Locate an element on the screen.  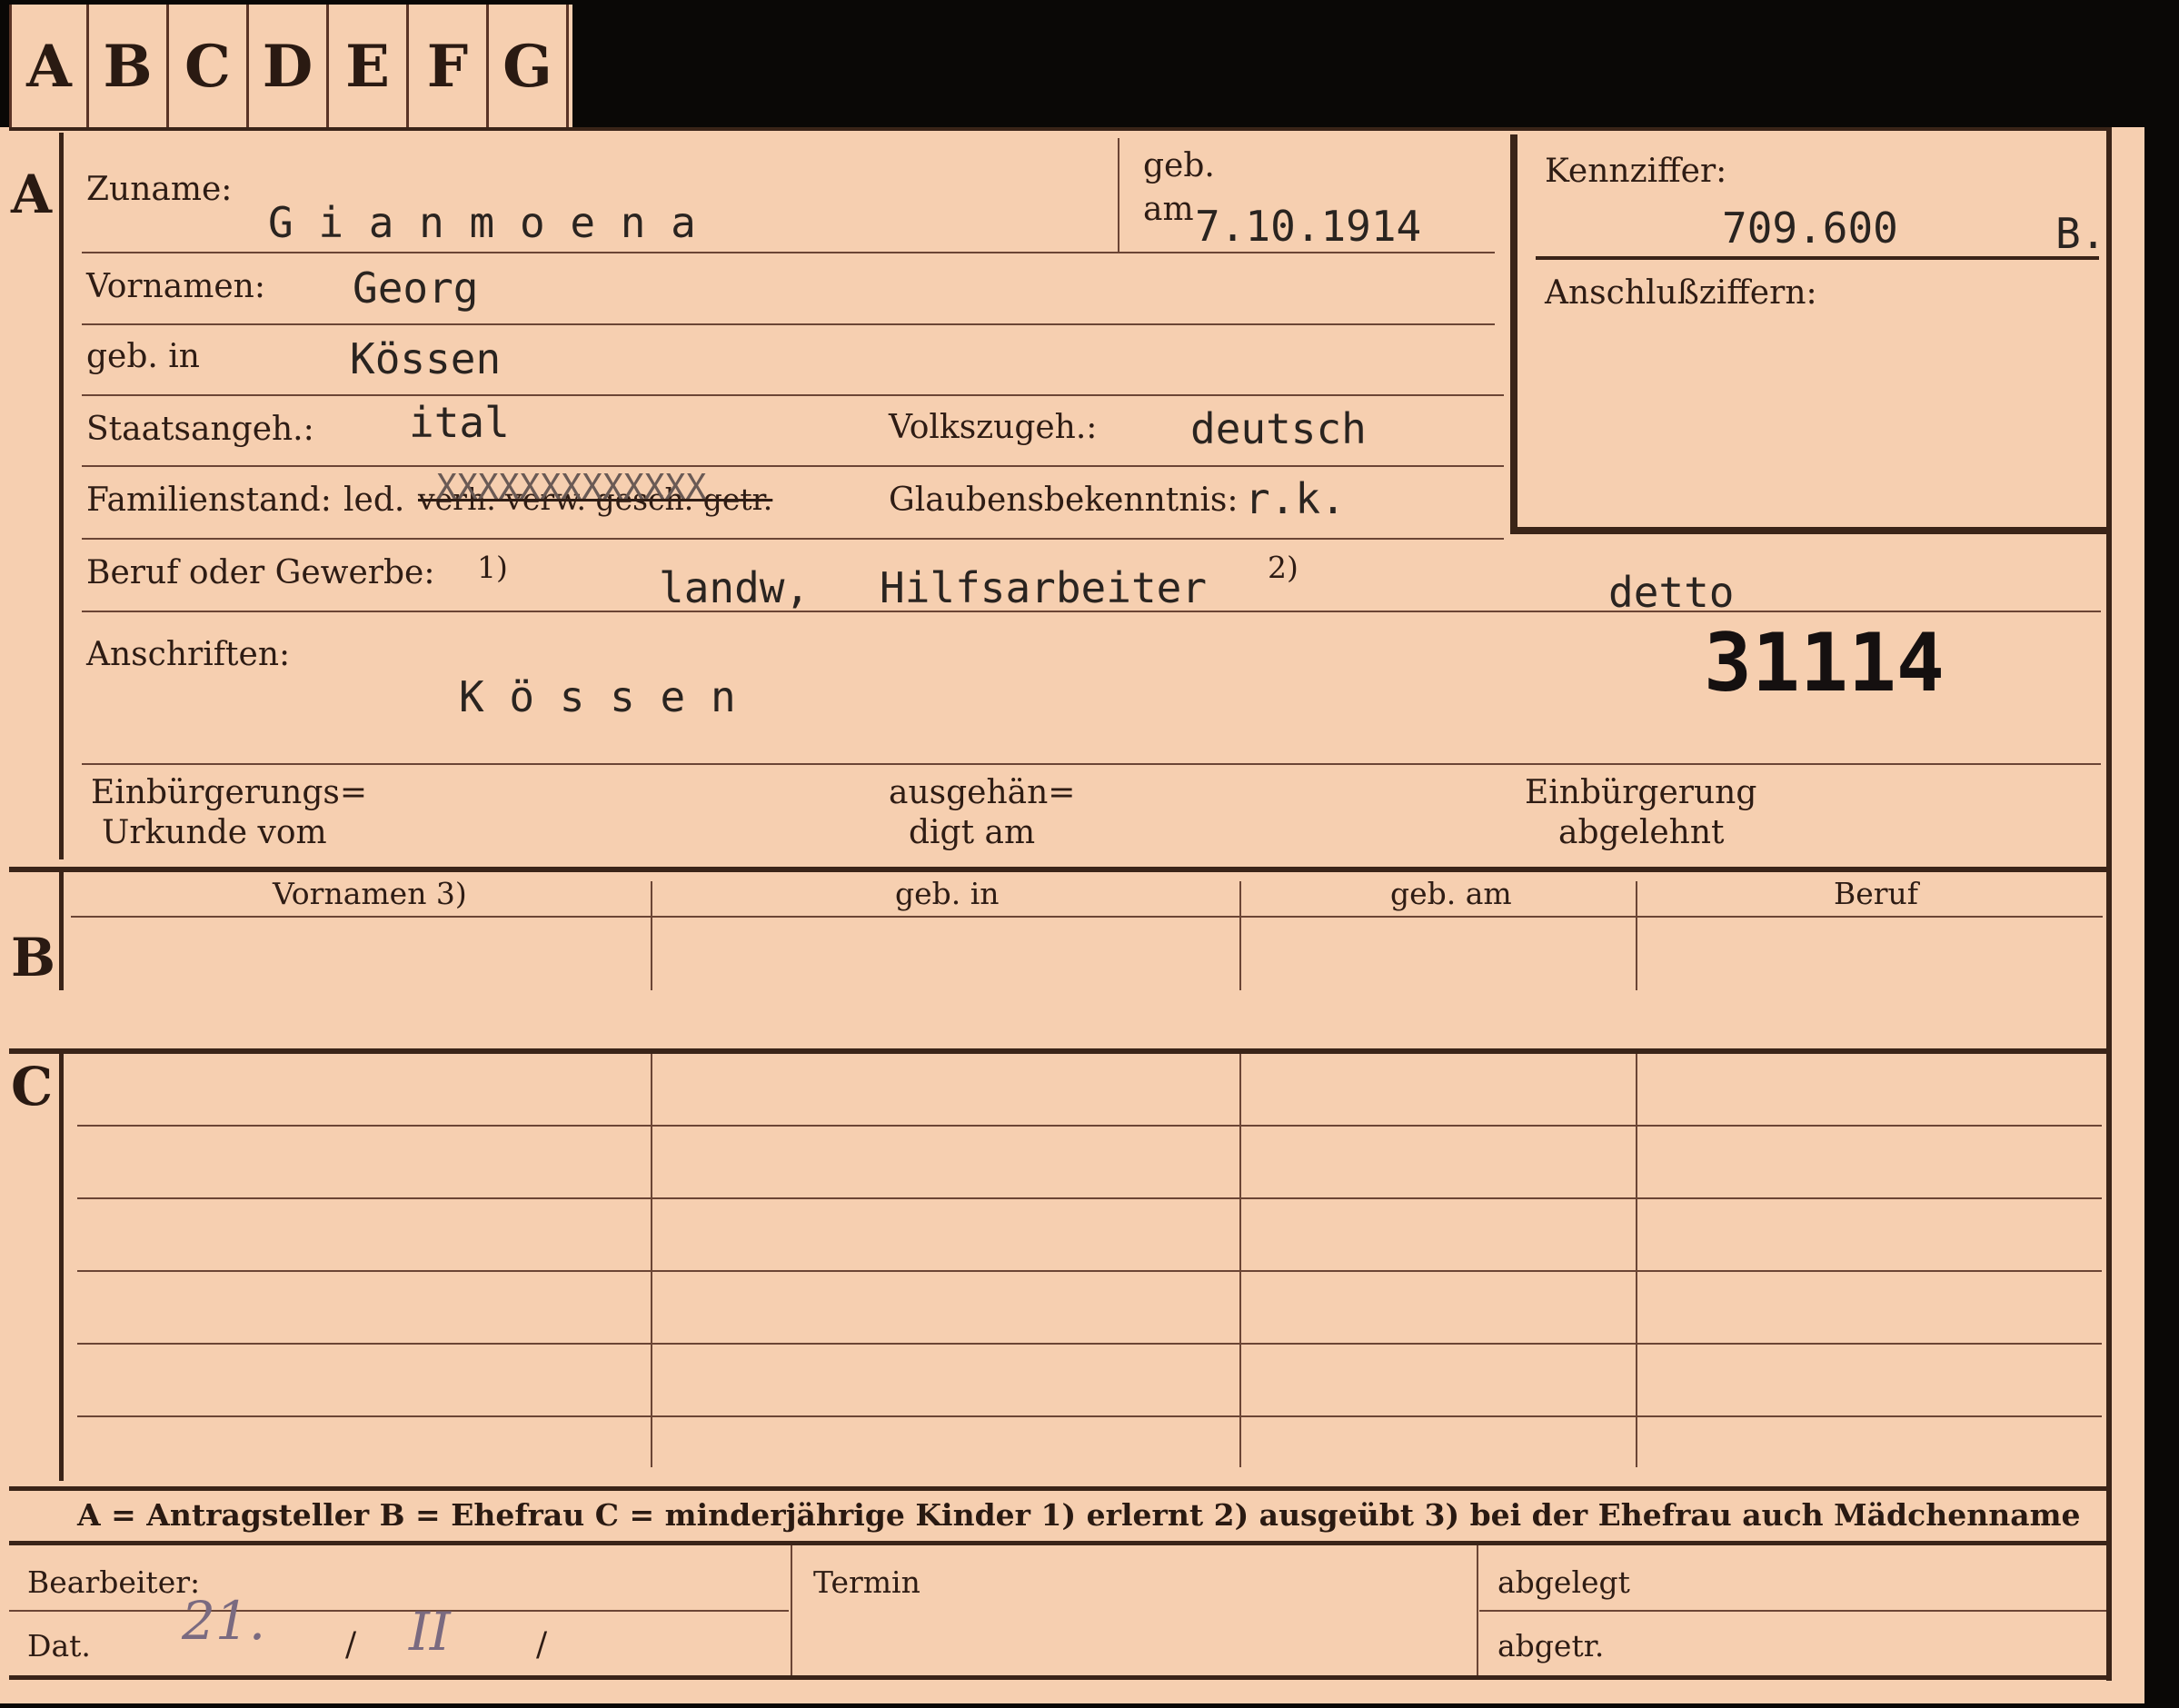
familien-x: XXXXXXXXXXXXX is located at coordinates (571, 487).